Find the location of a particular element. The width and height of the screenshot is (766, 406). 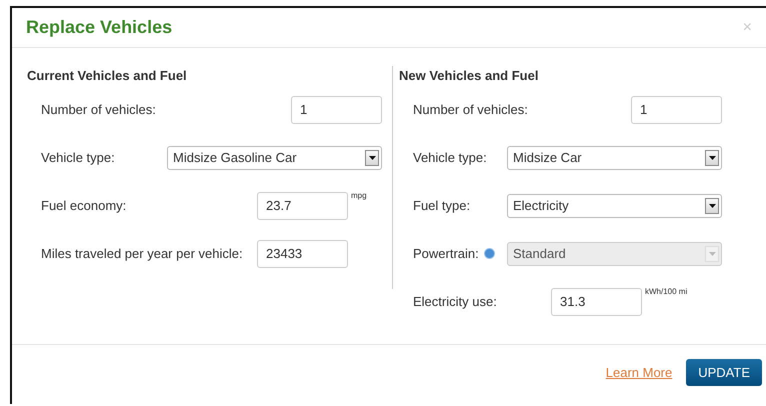

dropdown: Midsize Car is located at coordinates (614, 158).